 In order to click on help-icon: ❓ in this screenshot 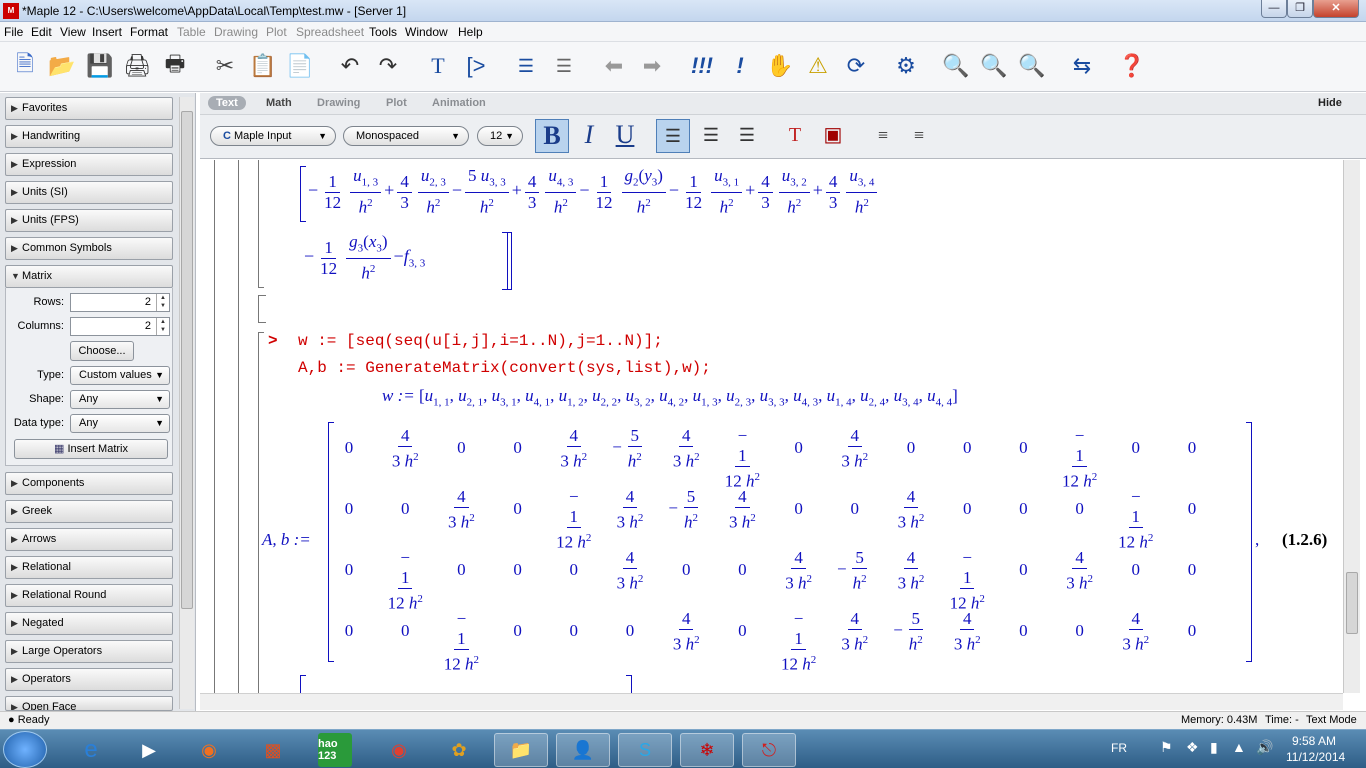, I will do `click(1132, 66)`.